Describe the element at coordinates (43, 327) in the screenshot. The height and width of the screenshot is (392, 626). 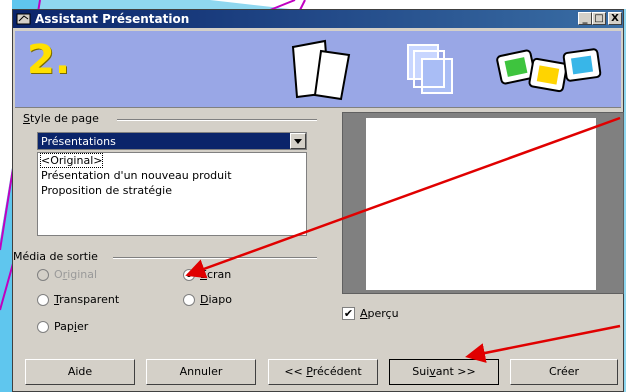
I see `radio-papier` at that location.